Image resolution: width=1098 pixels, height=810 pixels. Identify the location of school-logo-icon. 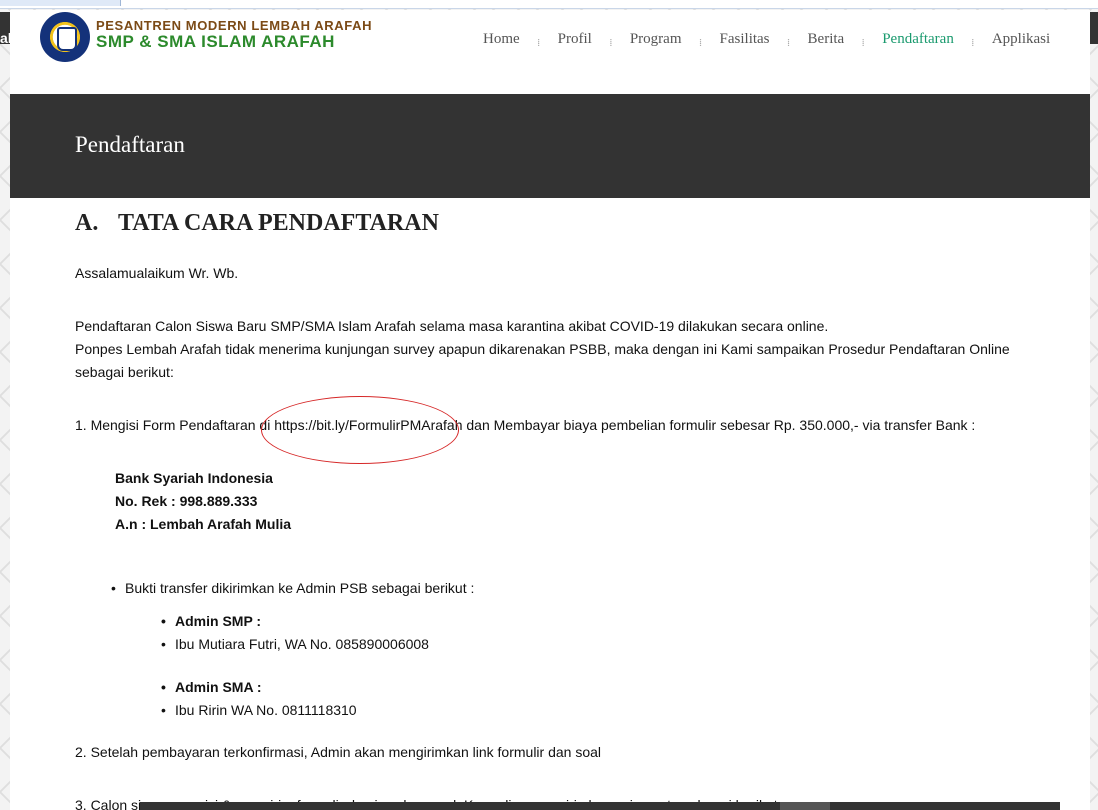
(65, 37).